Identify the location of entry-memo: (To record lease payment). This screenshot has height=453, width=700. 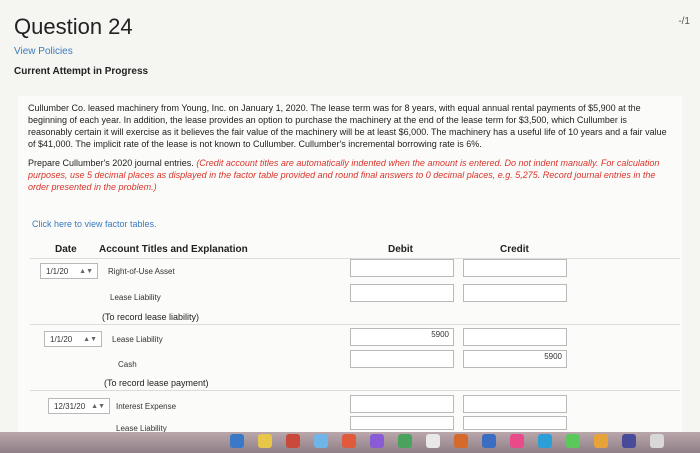
(156, 383).